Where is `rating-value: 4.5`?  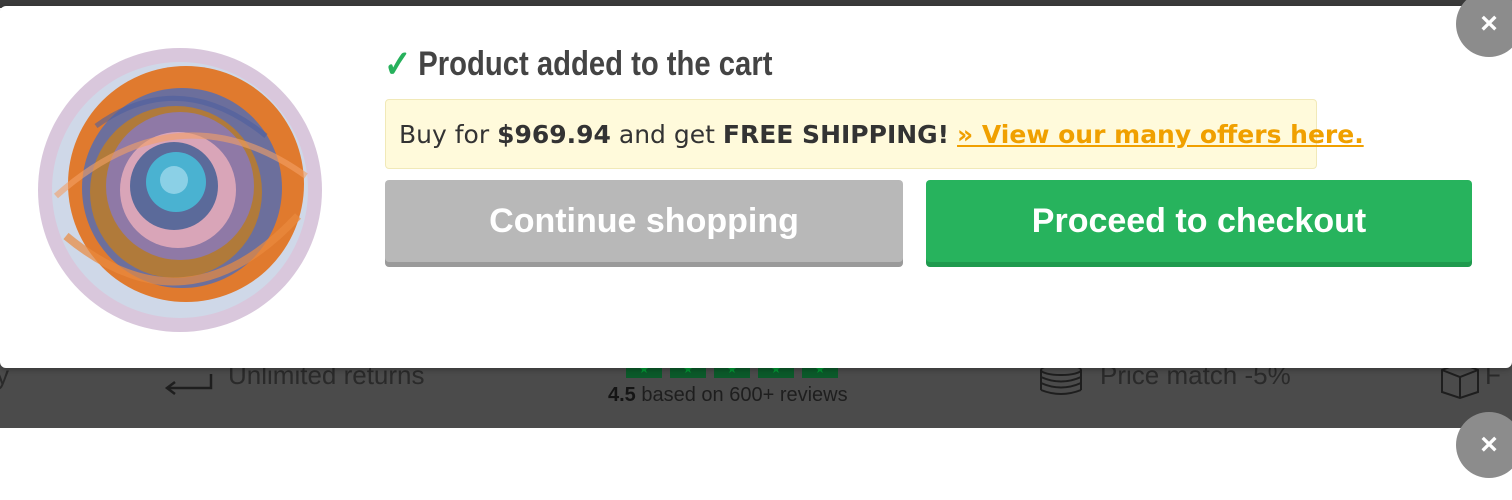
rating-value: 4.5 is located at coordinates (622, 395).